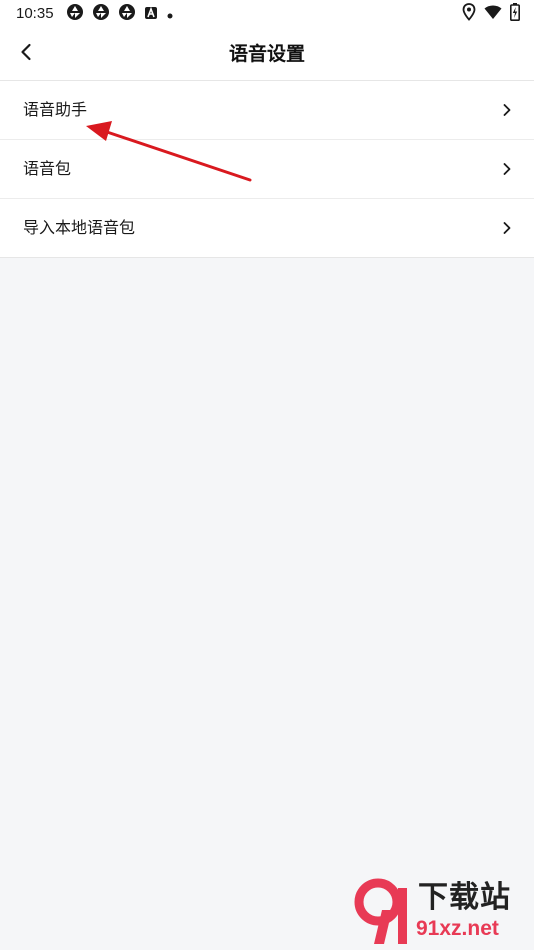 The height and width of the screenshot is (950, 534). Describe the element at coordinates (493, 14) in the screenshot. I see `wifi-icon` at that location.